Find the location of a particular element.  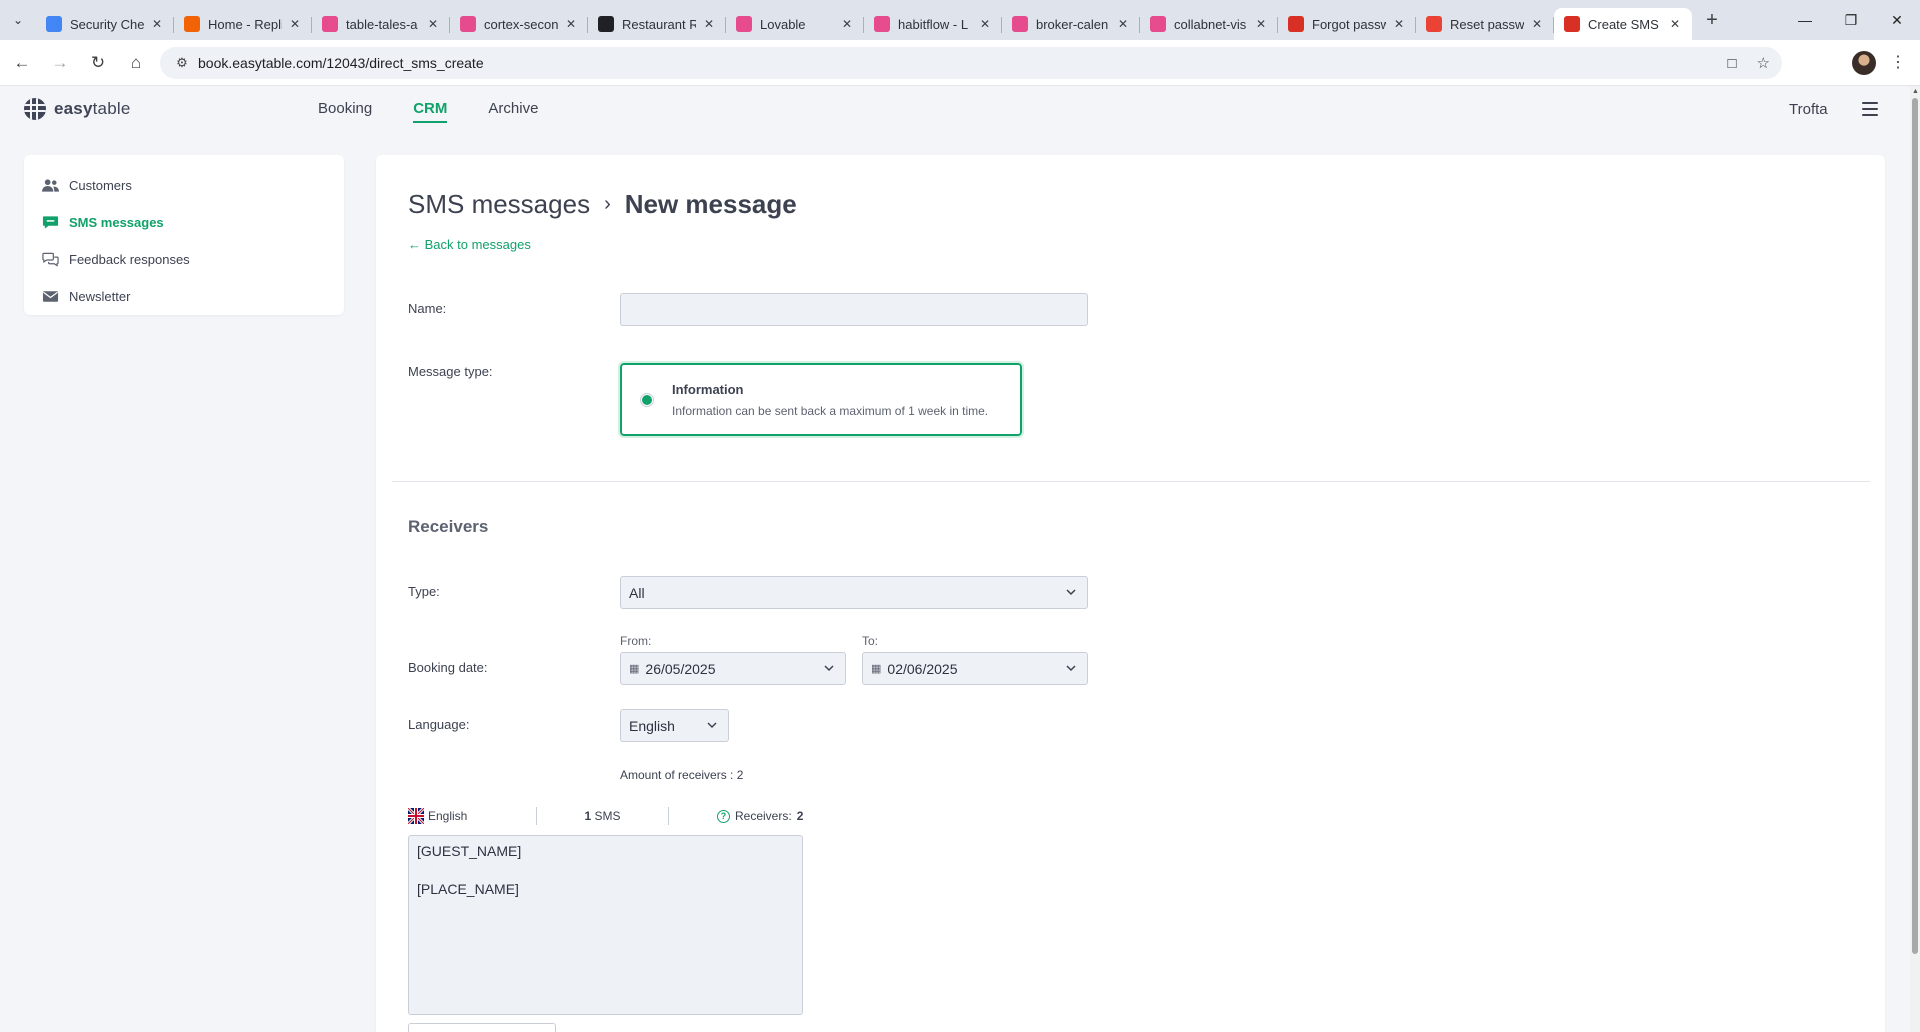

scroll-up-arrow-icon: ▲ is located at coordinates (1915, 91).